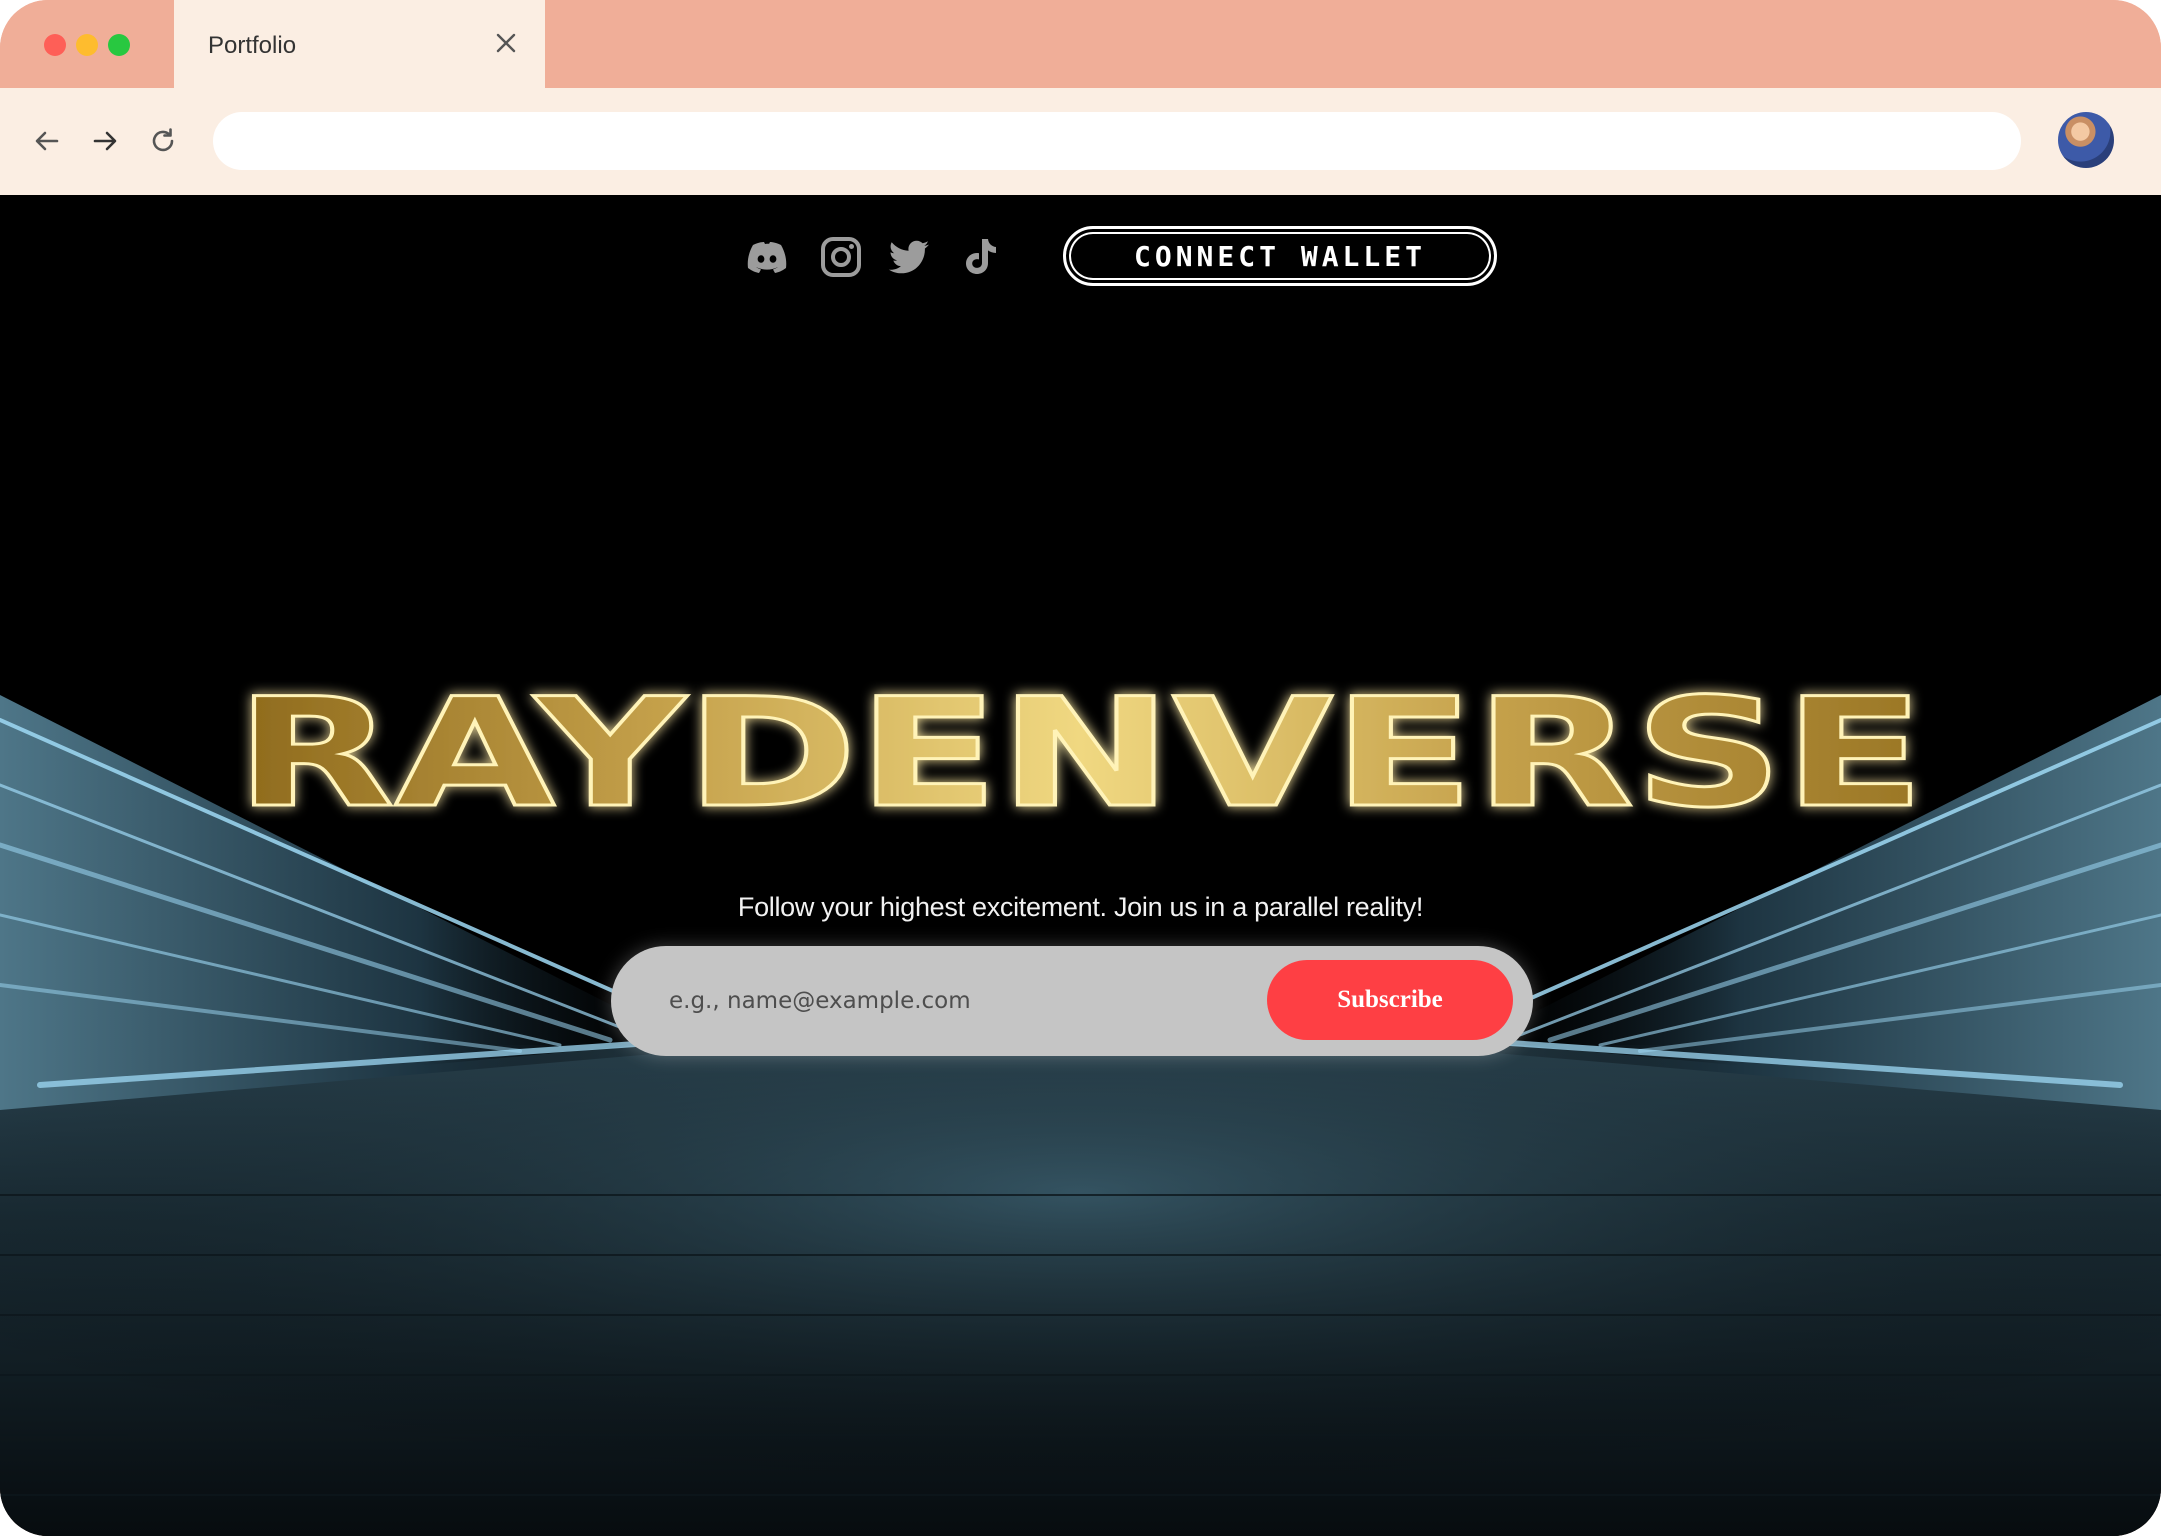 Image resolution: width=2161 pixels, height=1536 pixels. Describe the element at coordinates (87, 45) in the screenshot. I see `minimize-window-button` at that location.